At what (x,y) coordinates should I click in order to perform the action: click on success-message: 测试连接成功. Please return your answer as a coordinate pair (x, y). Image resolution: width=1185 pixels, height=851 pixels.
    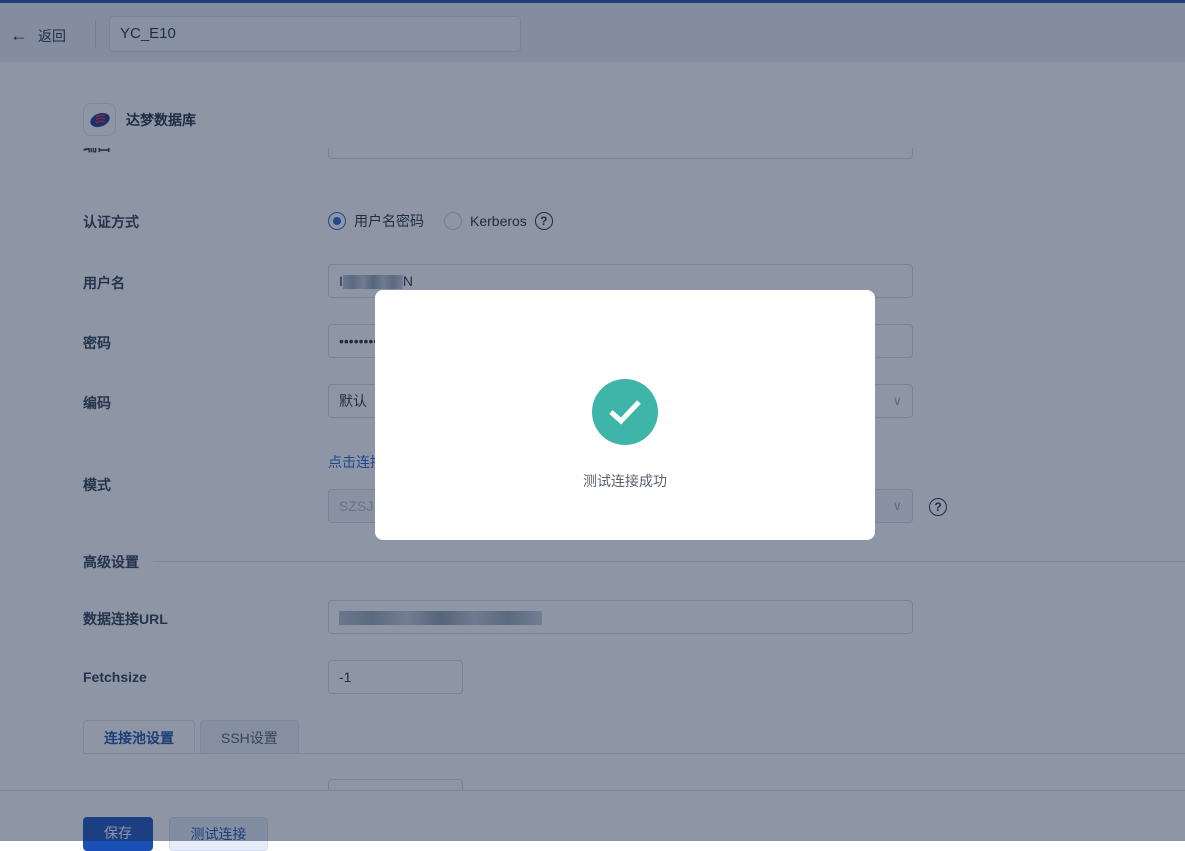
    Looking at the image, I should click on (625, 481).